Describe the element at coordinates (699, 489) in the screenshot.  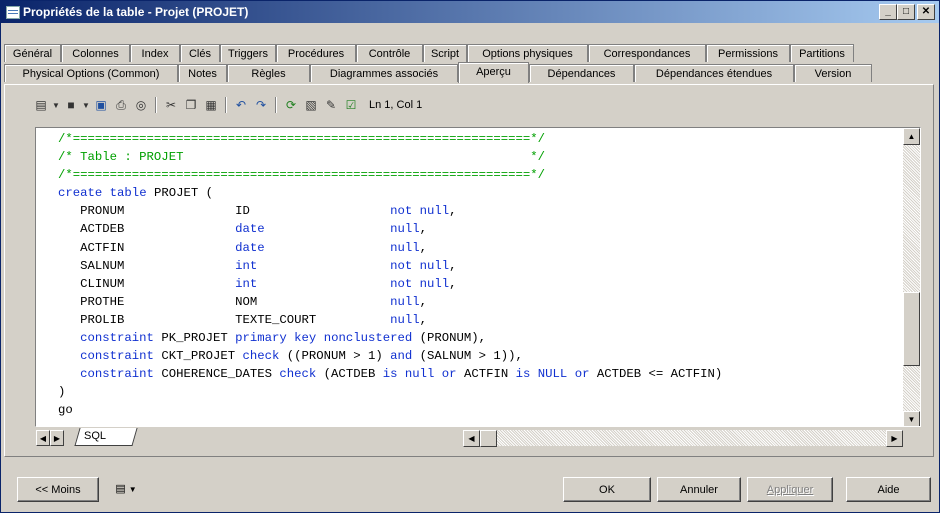
I see `cancel-button: Annuler` at that location.